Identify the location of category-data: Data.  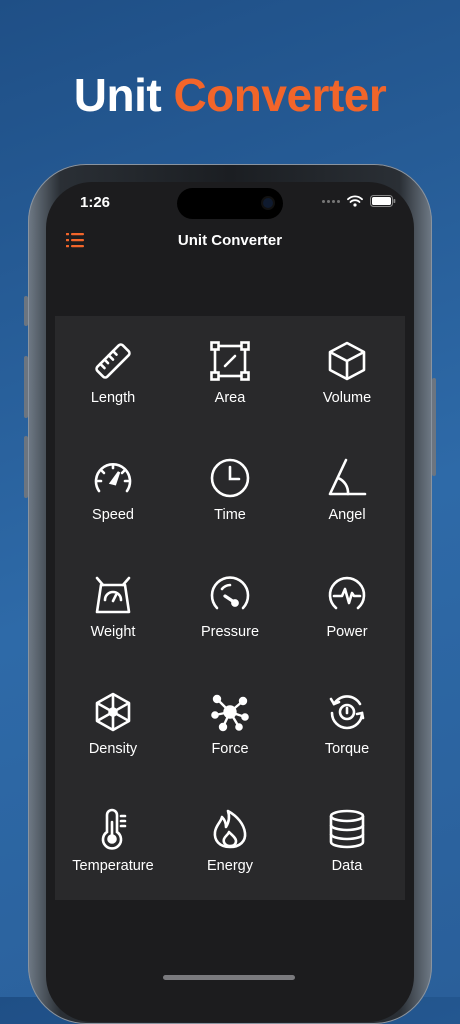
(347, 842).